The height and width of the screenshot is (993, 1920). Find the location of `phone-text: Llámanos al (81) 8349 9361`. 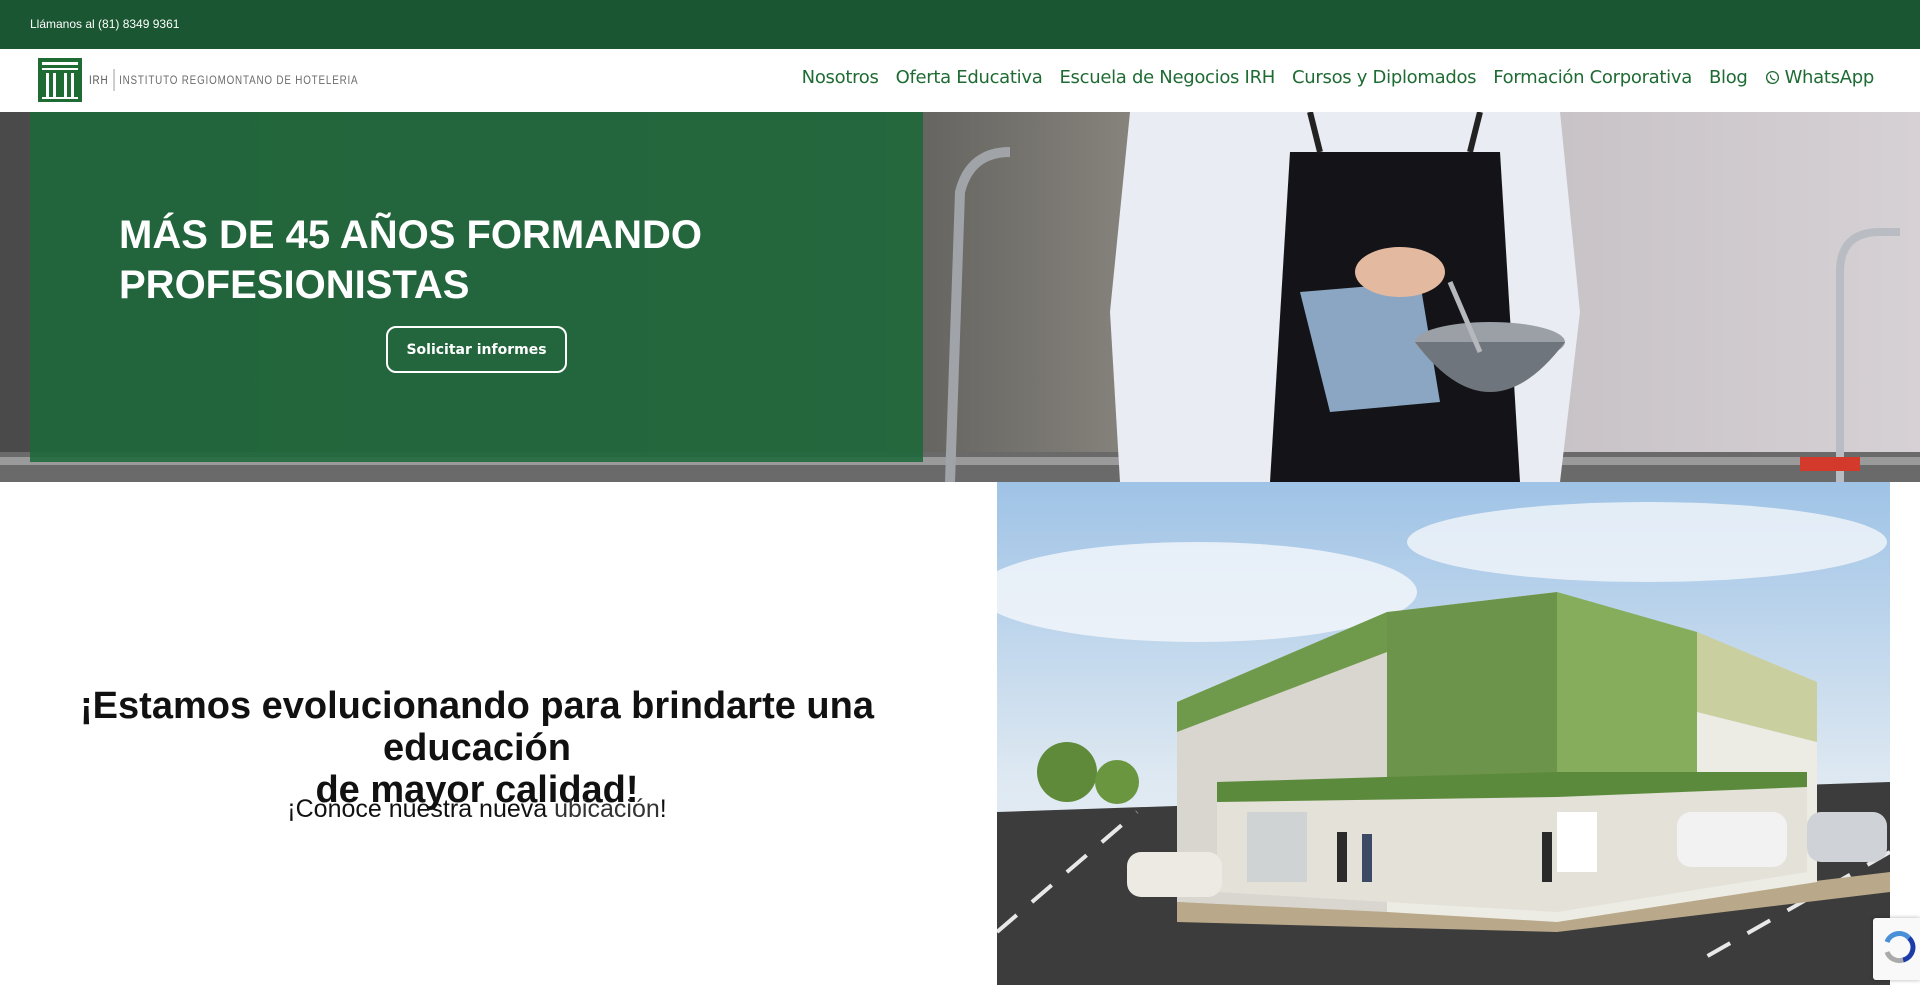

phone-text: Llámanos al (81) 8349 9361 is located at coordinates (104, 24).